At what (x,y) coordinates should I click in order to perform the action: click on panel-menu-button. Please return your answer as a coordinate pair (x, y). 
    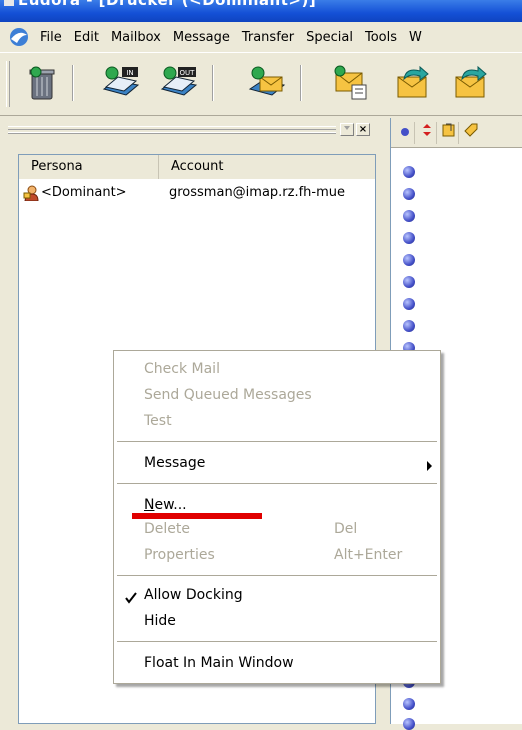
    Looking at the image, I should click on (347, 129).